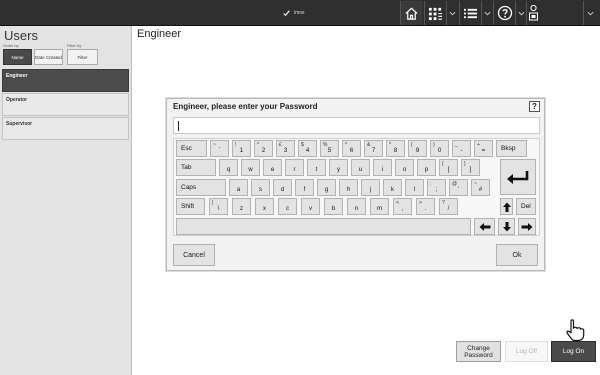 Image resolution: width=600 pixels, height=375 pixels. Describe the element at coordinates (74, 45) in the screenshot. I see `filter-by-label: Filter by` at that location.